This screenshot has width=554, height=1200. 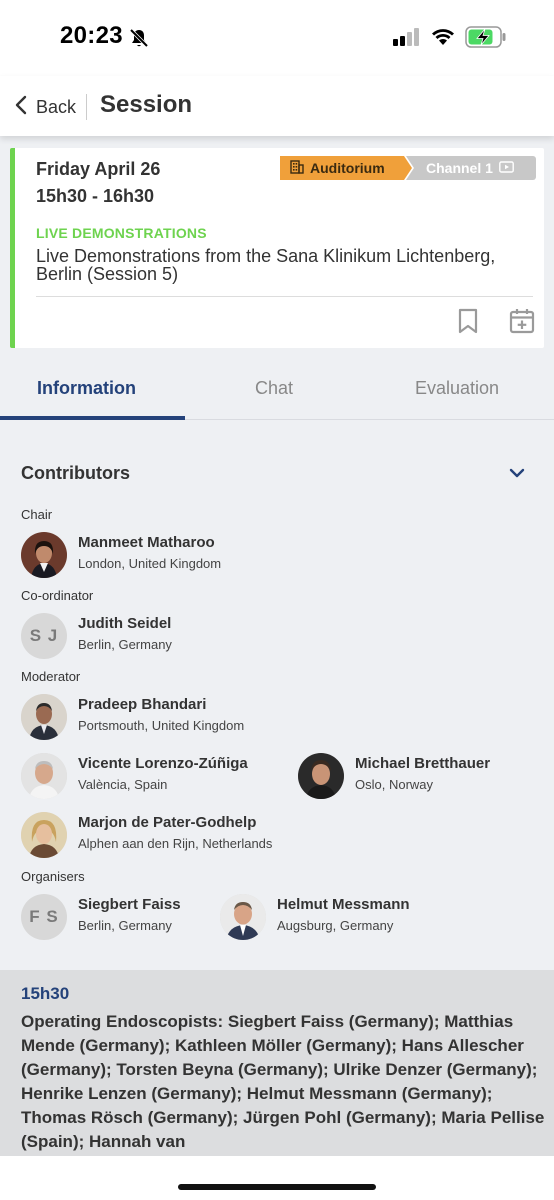 I want to click on home-indicator-area, so click(x=277, y=1178).